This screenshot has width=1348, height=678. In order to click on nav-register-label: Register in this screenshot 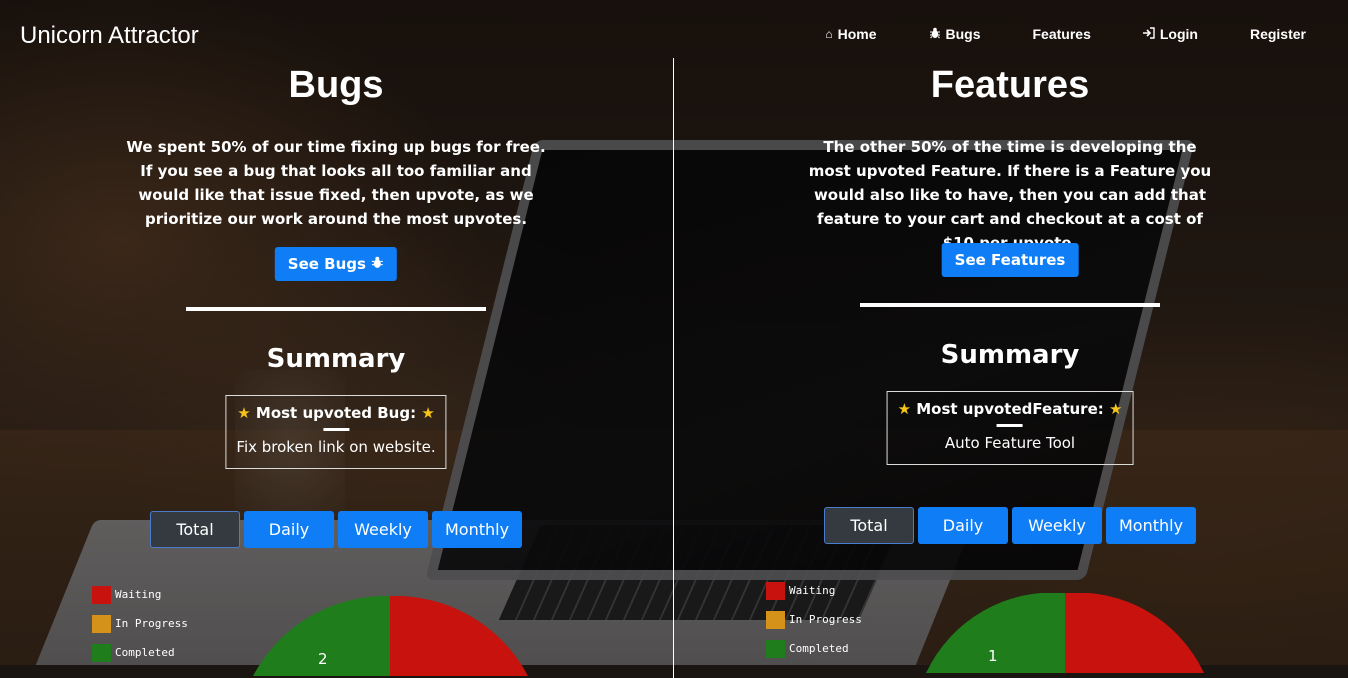, I will do `click(1277, 34)`.